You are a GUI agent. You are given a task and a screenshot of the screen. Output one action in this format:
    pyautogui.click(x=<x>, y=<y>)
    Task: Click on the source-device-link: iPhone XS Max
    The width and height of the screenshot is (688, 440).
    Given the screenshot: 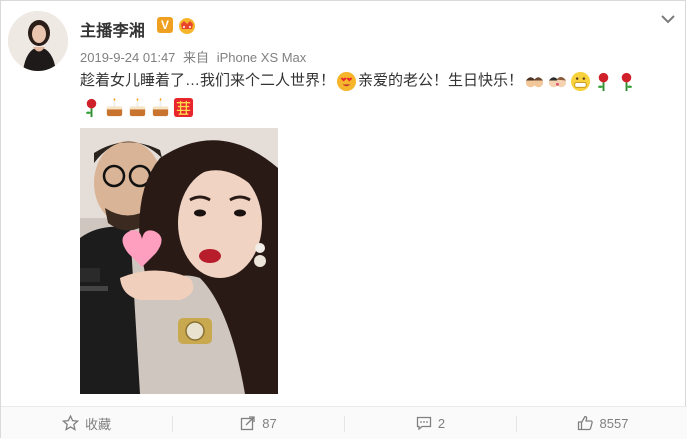 What is the action you would take?
    pyautogui.click(x=262, y=57)
    